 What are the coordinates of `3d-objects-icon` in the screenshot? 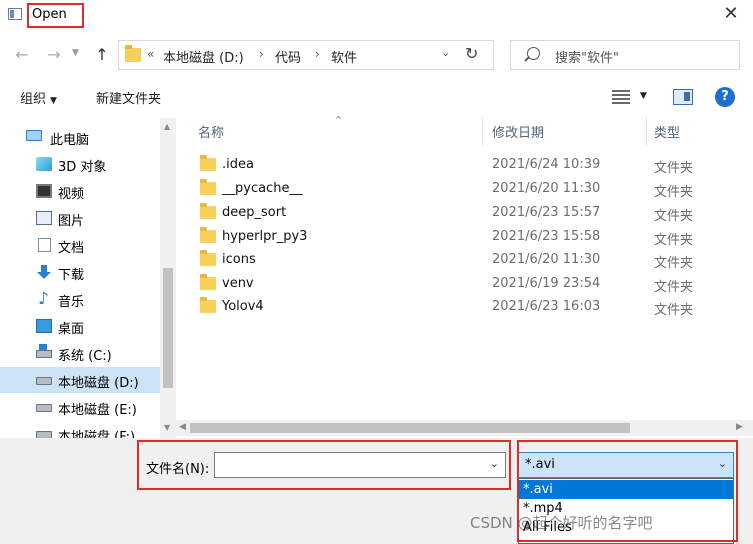 It's located at (44, 164).